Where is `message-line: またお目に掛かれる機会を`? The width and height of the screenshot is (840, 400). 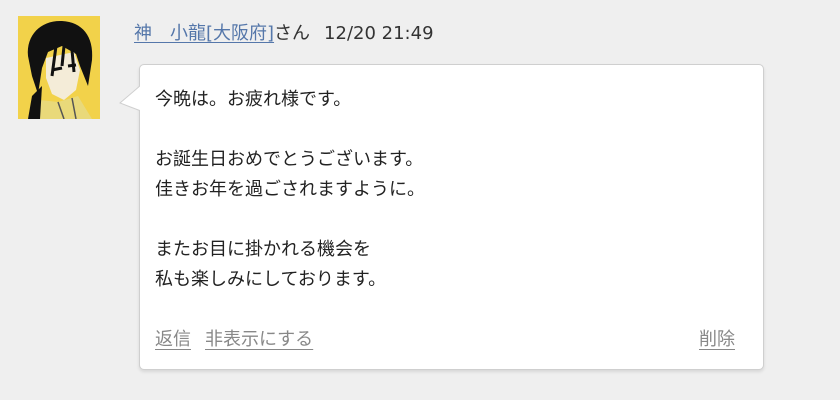 message-line: またお目に掛かれる機会を is located at coordinates (263, 249).